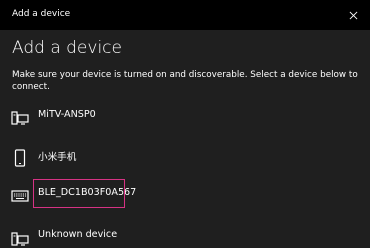  I want to click on device-item-unknown: Unknown device, so click(185, 235).